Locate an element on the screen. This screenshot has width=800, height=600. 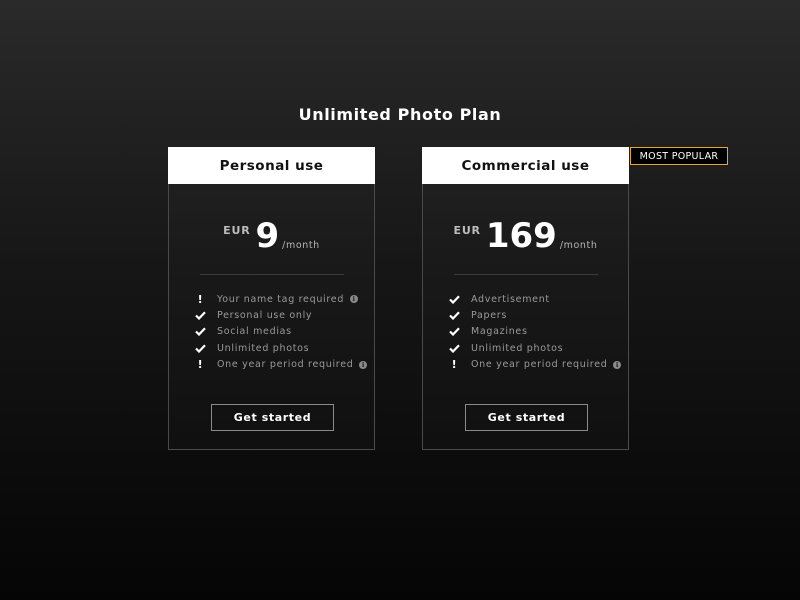
feature-text: Magazines is located at coordinates (499, 332).